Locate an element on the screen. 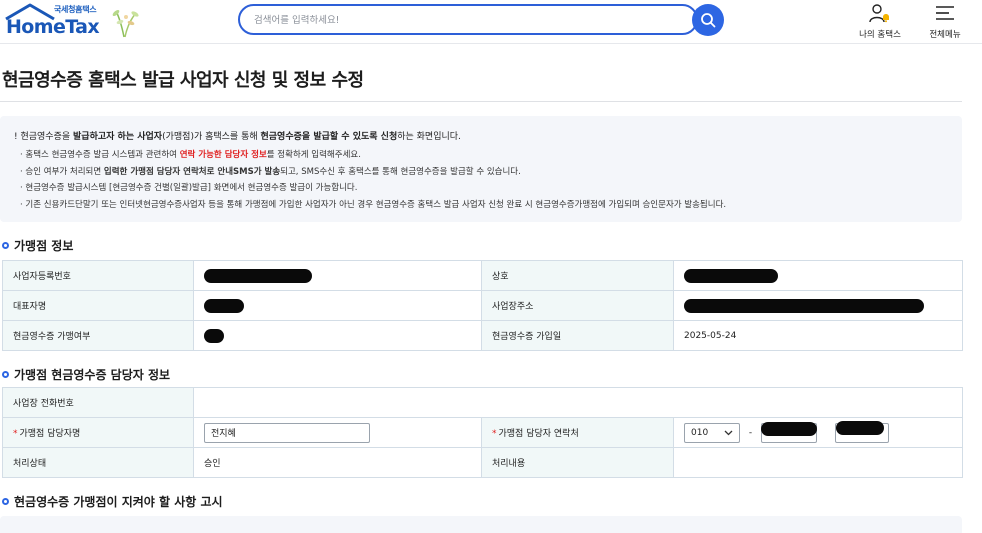 The width and height of the screenshot is (982, 533). phone-last-input is located at coordinates (861, 431).